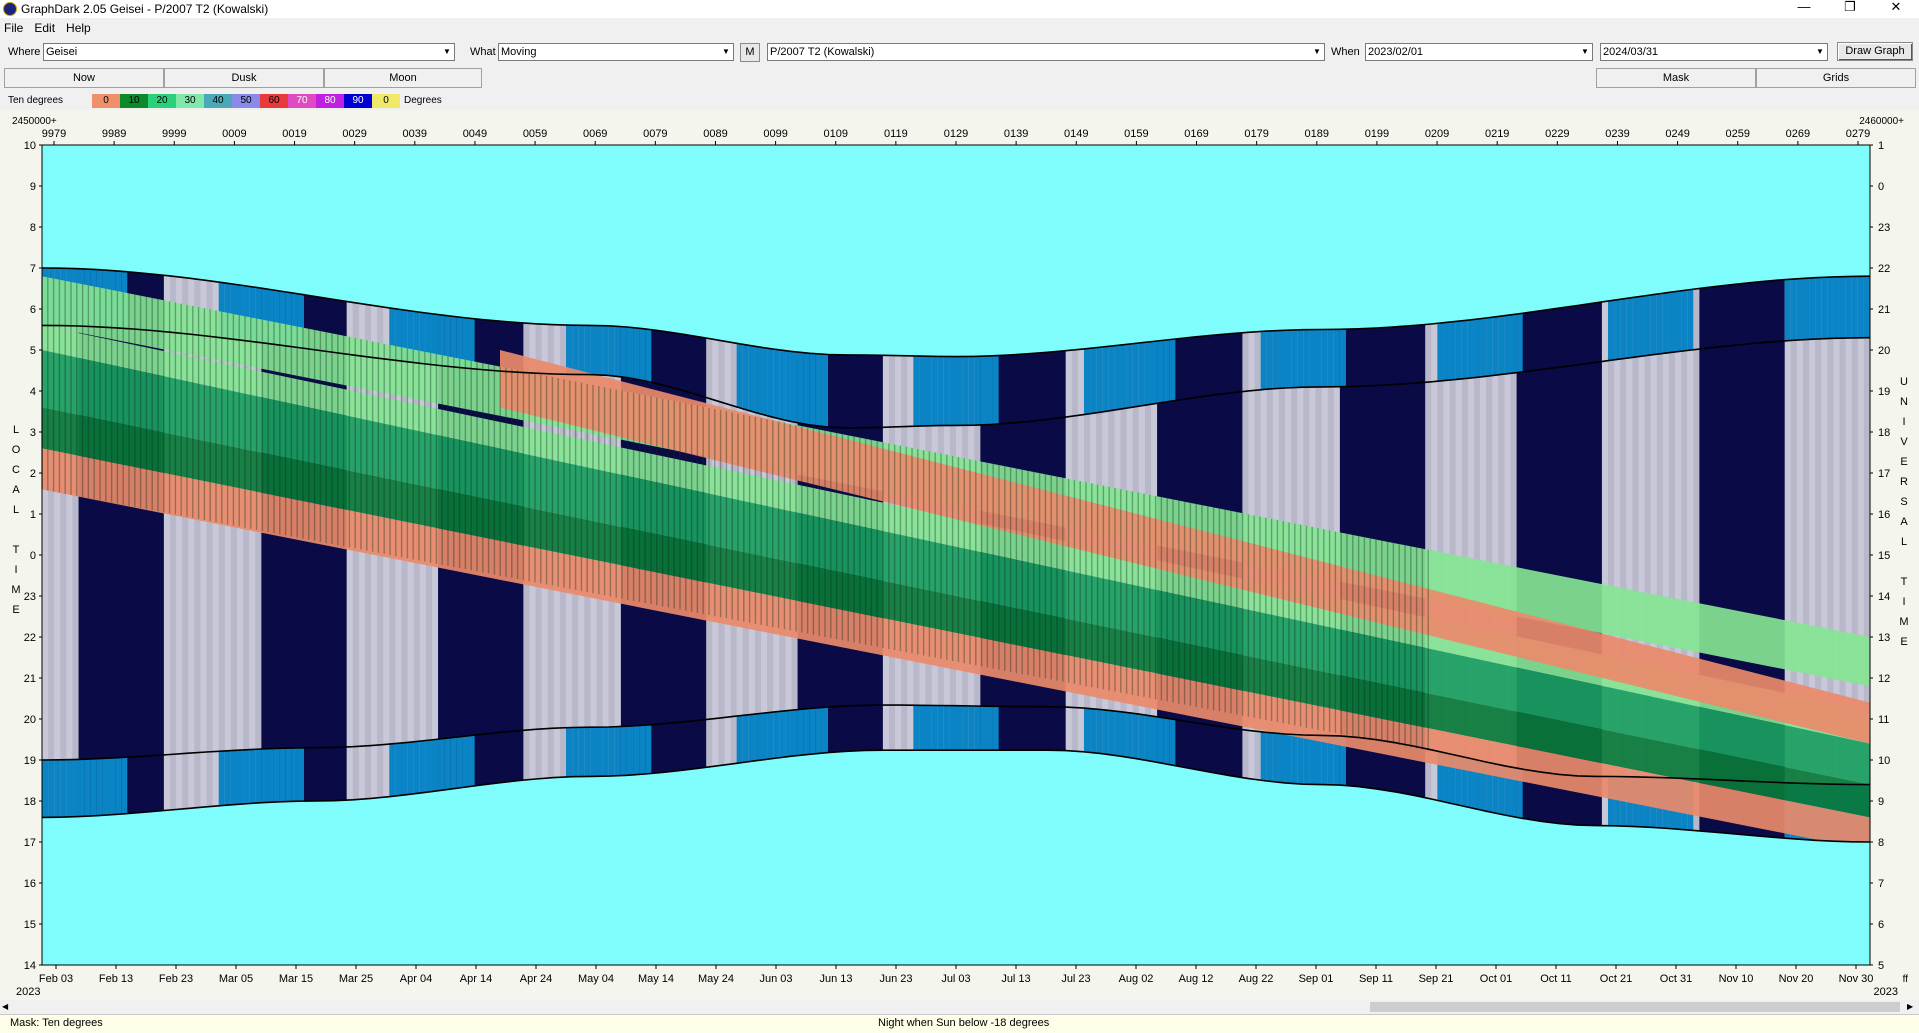 The width and height of the screenshot is (1919, 1033). What do you see at coordinates (1714, 52) in the screenshot?
I see `end-date-combo: 2024/03/31 ▼` at bounding box center [1714, 52].